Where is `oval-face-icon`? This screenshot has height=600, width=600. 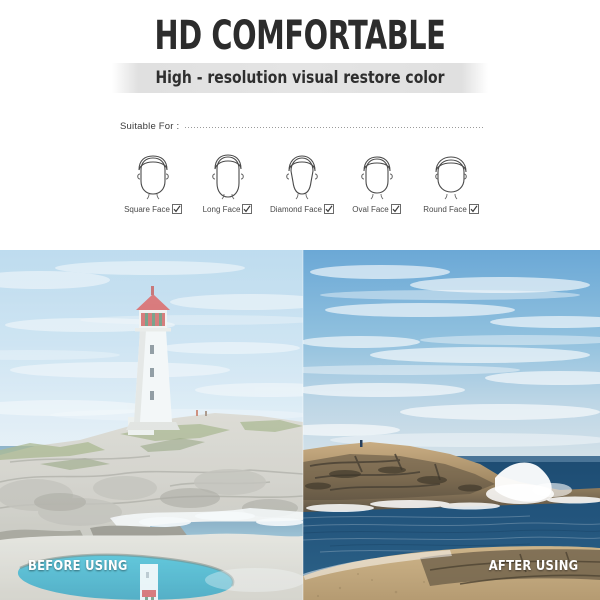 oval-face-icon is located at coordinates (376, 178).